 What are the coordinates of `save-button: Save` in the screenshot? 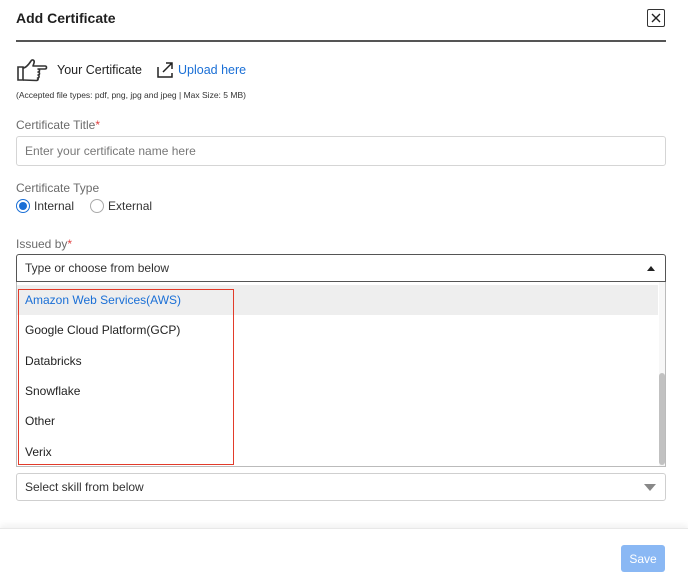 It's located at (643, 558).